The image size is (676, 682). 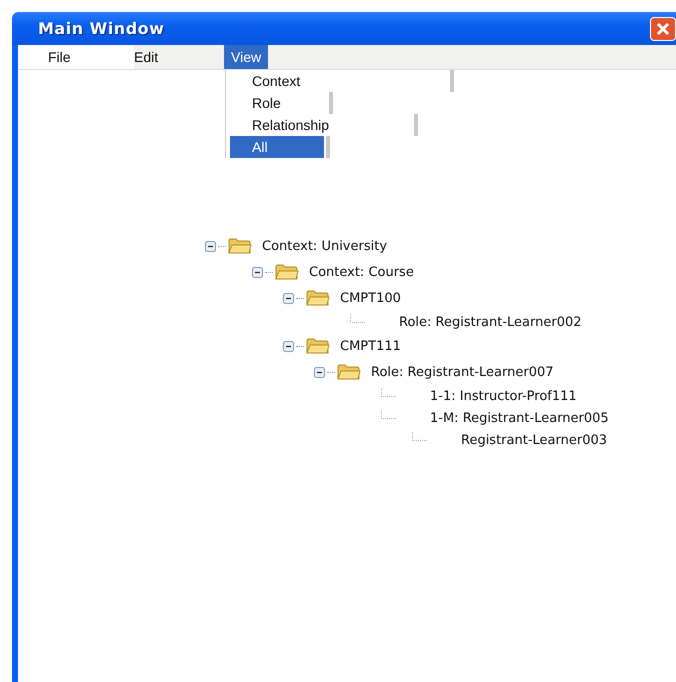 I want to click on tree-item: Role: Registrant-Learner007, so click(x=462, y=372).